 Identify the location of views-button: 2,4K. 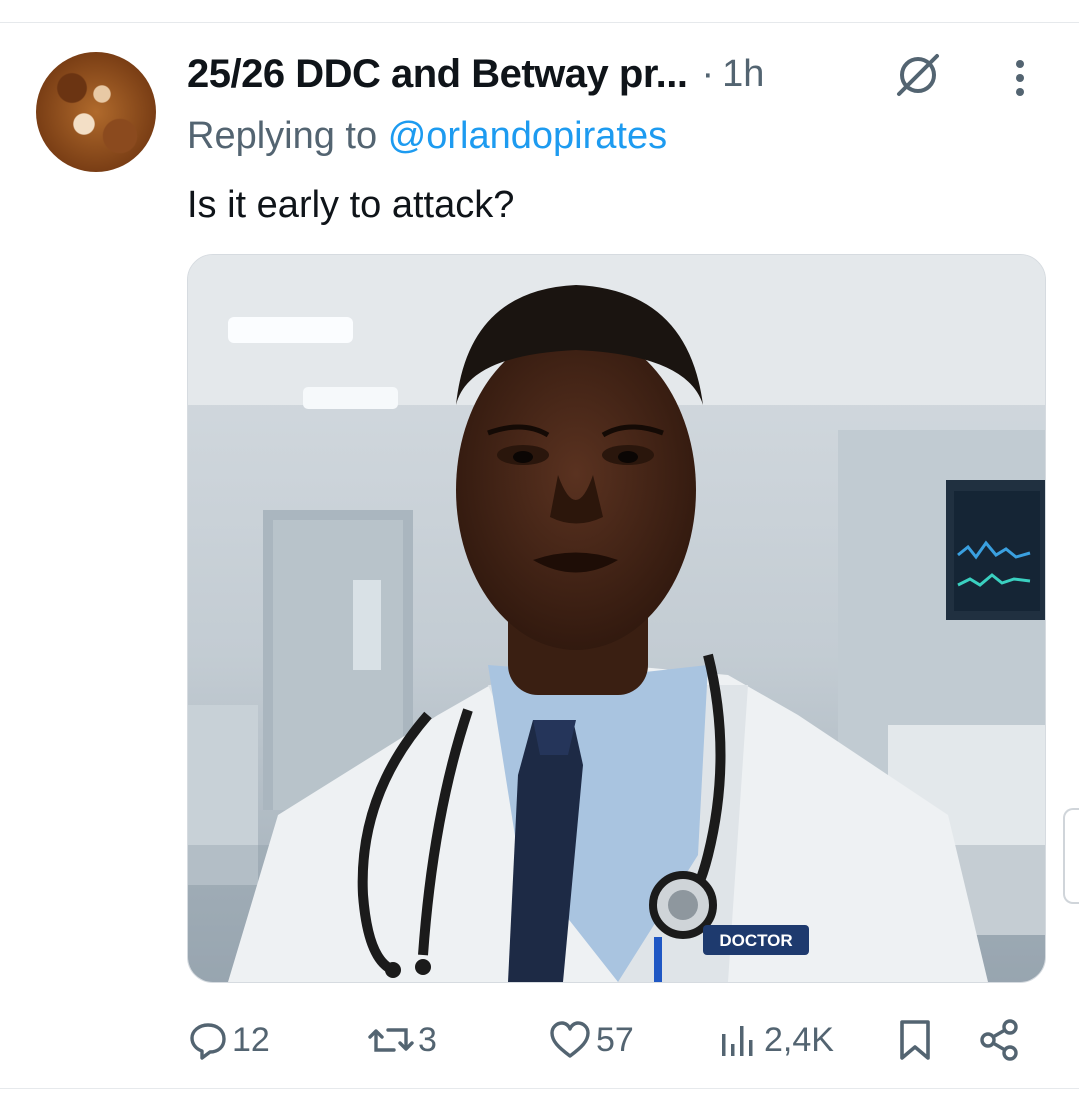
(776, 1040).